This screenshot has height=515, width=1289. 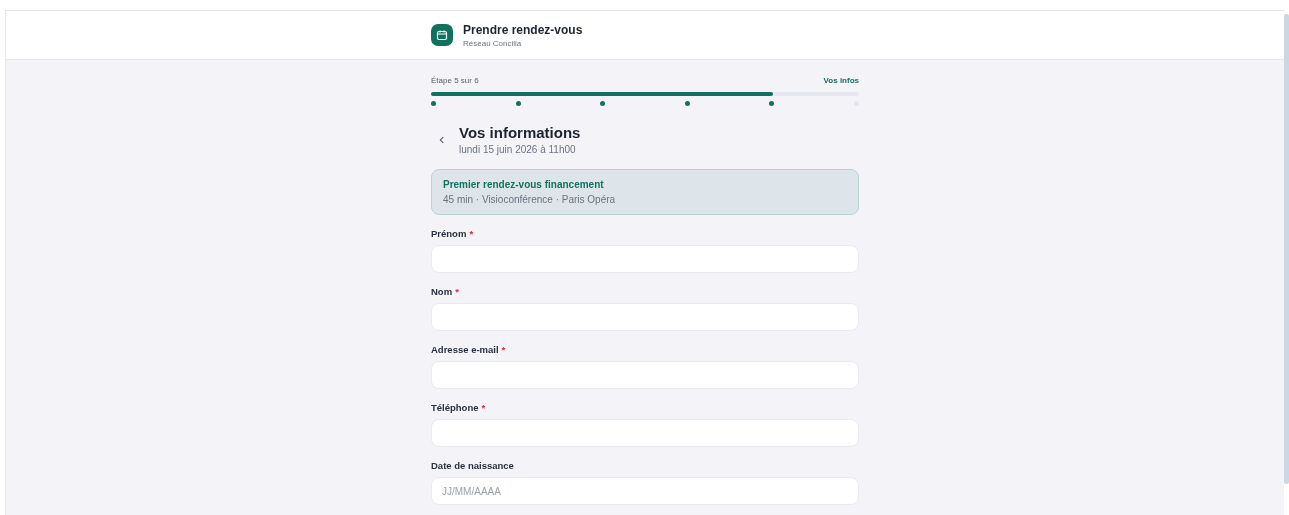 What do you see at coordinates (472, 465) in the screenshot?
I see `field-label: Date de naissance` at bounding box center [472, 465].